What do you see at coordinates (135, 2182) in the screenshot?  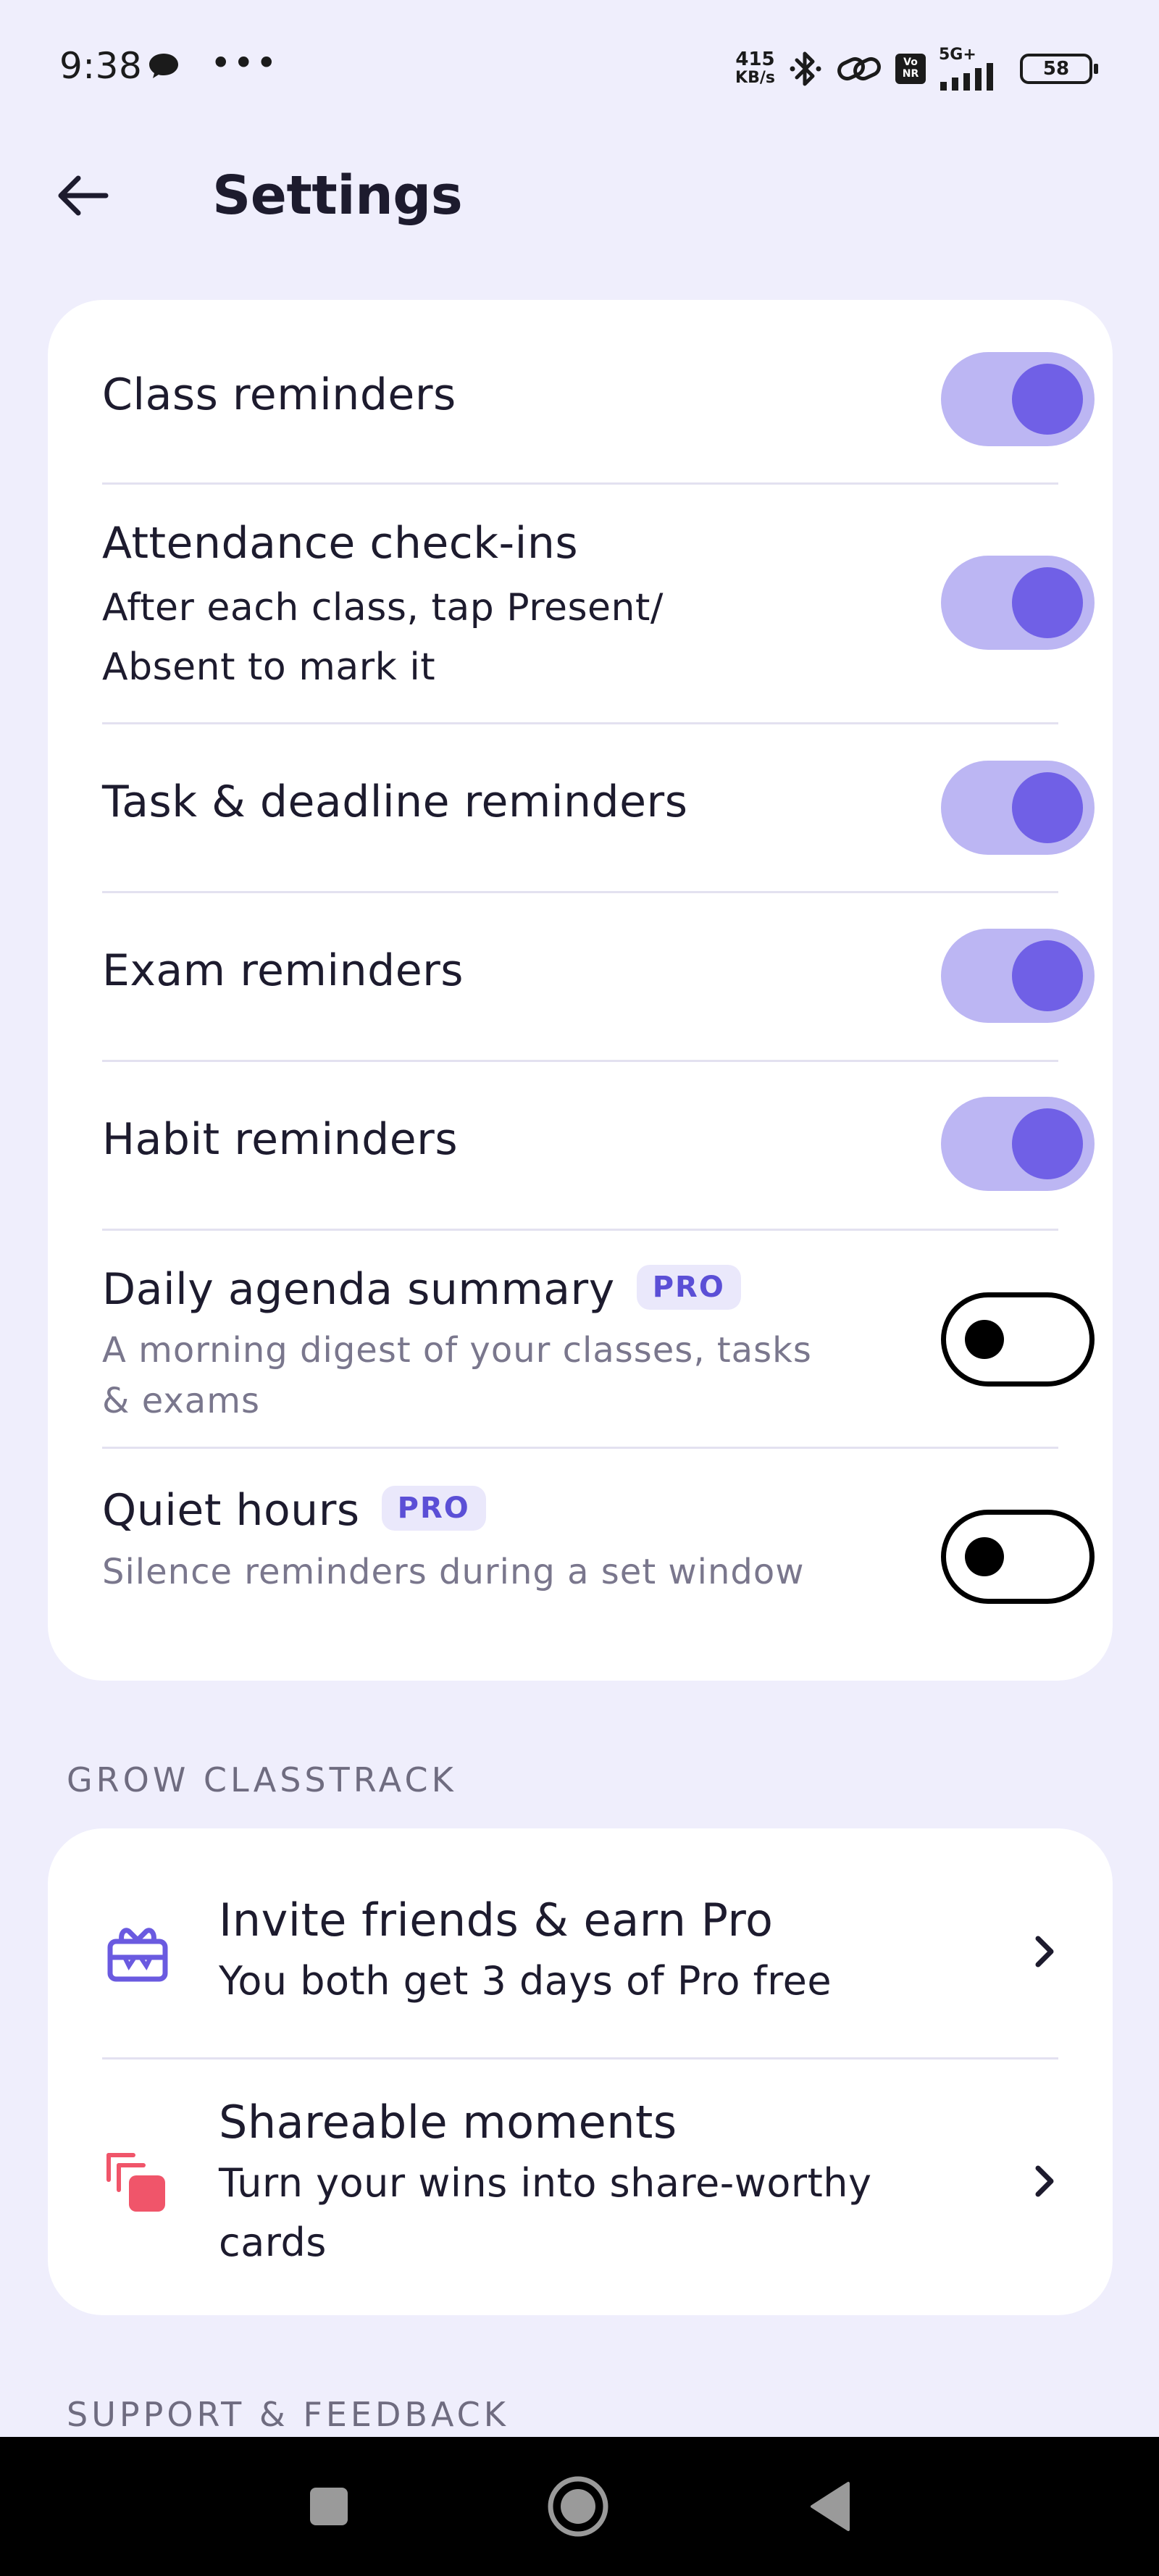 I see `stacked-cards-icon` at bounding box center [135, 2182].